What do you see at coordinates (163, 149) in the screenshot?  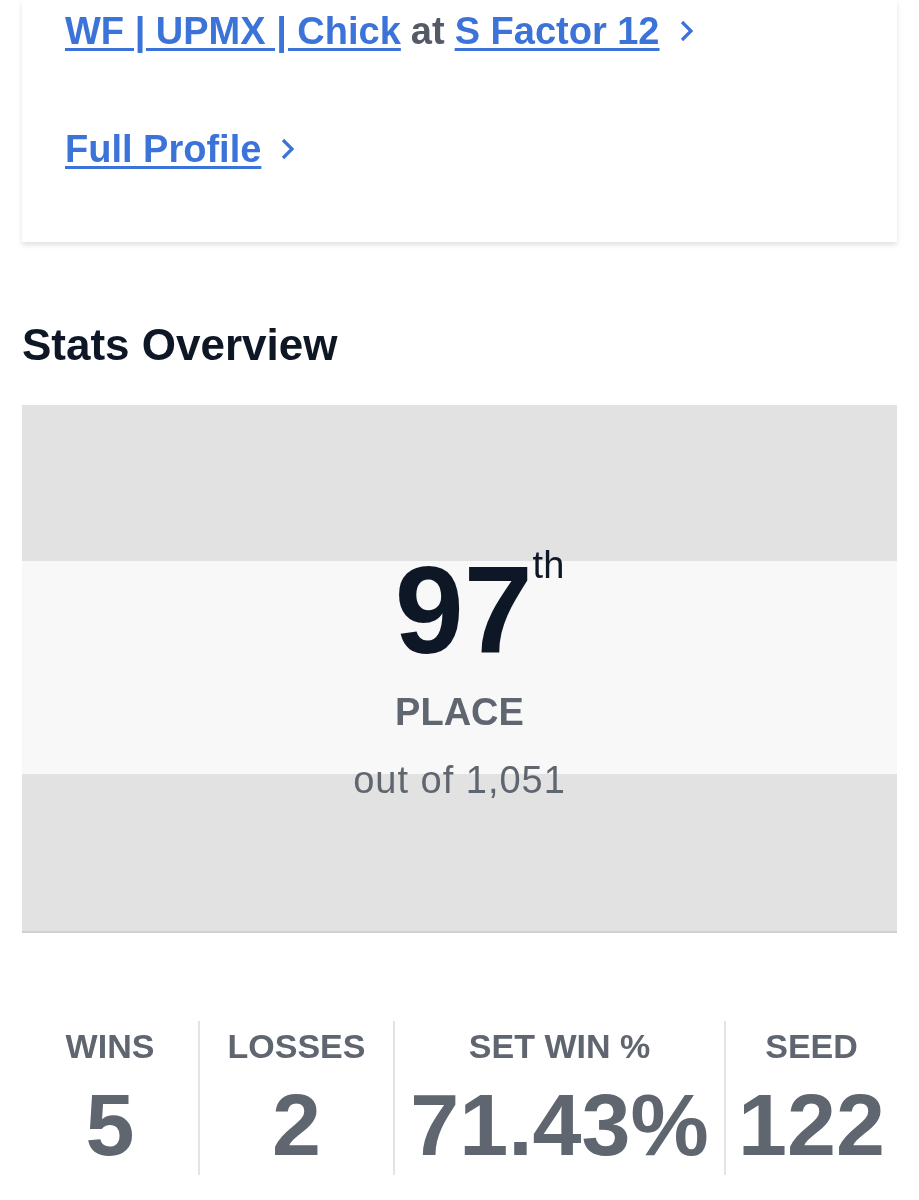 I see `profile-link: Full Profile` at bounding box center [163, 149].